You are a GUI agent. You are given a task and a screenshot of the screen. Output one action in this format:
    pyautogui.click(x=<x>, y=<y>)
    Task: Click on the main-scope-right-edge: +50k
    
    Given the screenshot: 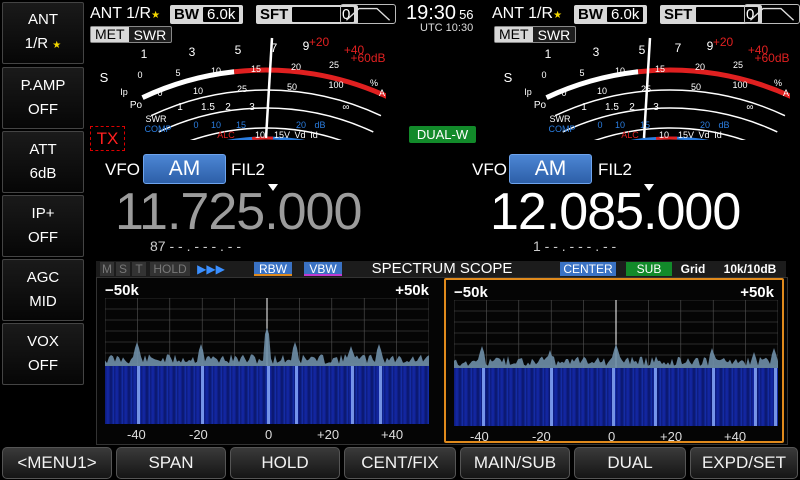 What is the action you would take?
    pyautogui.click(x=412, y=290)
    